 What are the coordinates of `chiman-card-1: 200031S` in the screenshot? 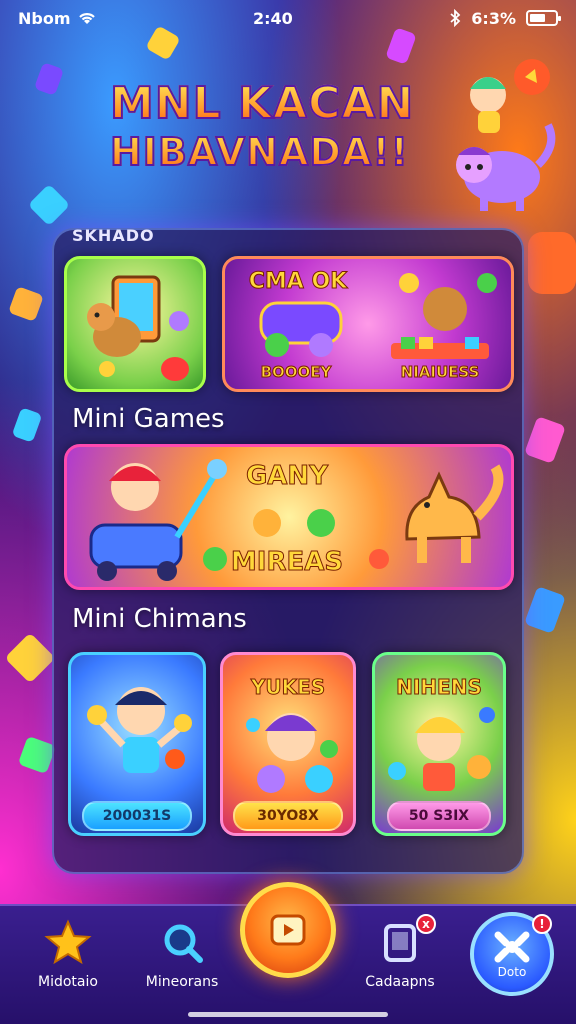 It's located at (137, 744).